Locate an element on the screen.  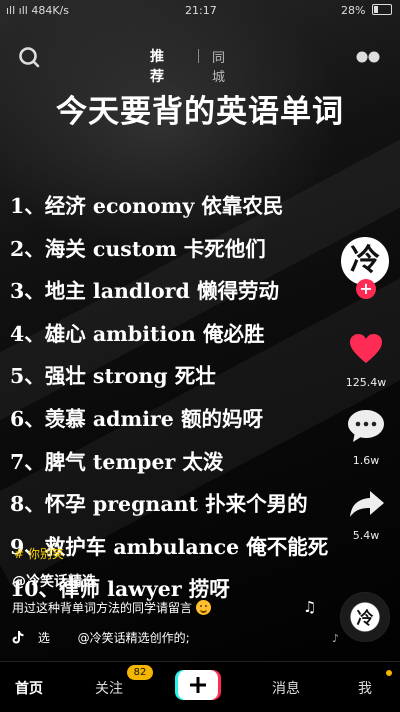
follow-badge: 82 is located at coordinates (140, 672).